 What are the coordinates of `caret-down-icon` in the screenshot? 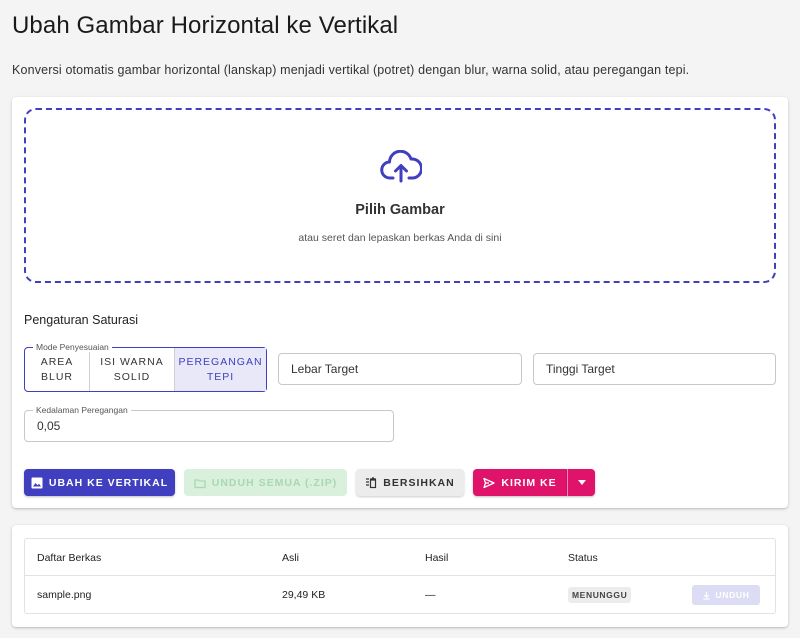 It's located at (581, 482).